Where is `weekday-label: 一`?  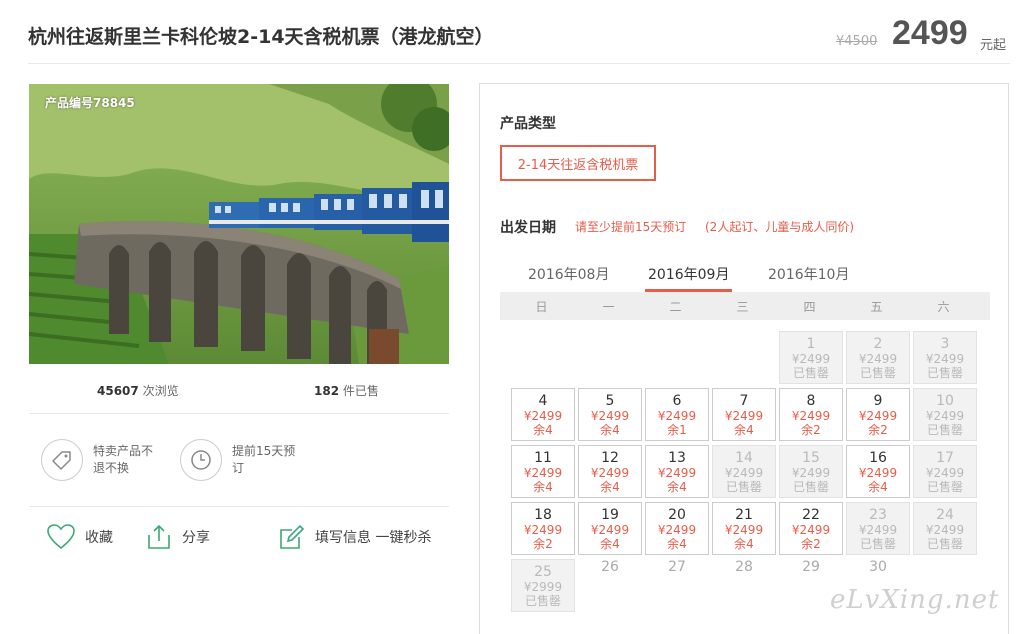
weekday-label: 一 is located at coordinates (608, 307).